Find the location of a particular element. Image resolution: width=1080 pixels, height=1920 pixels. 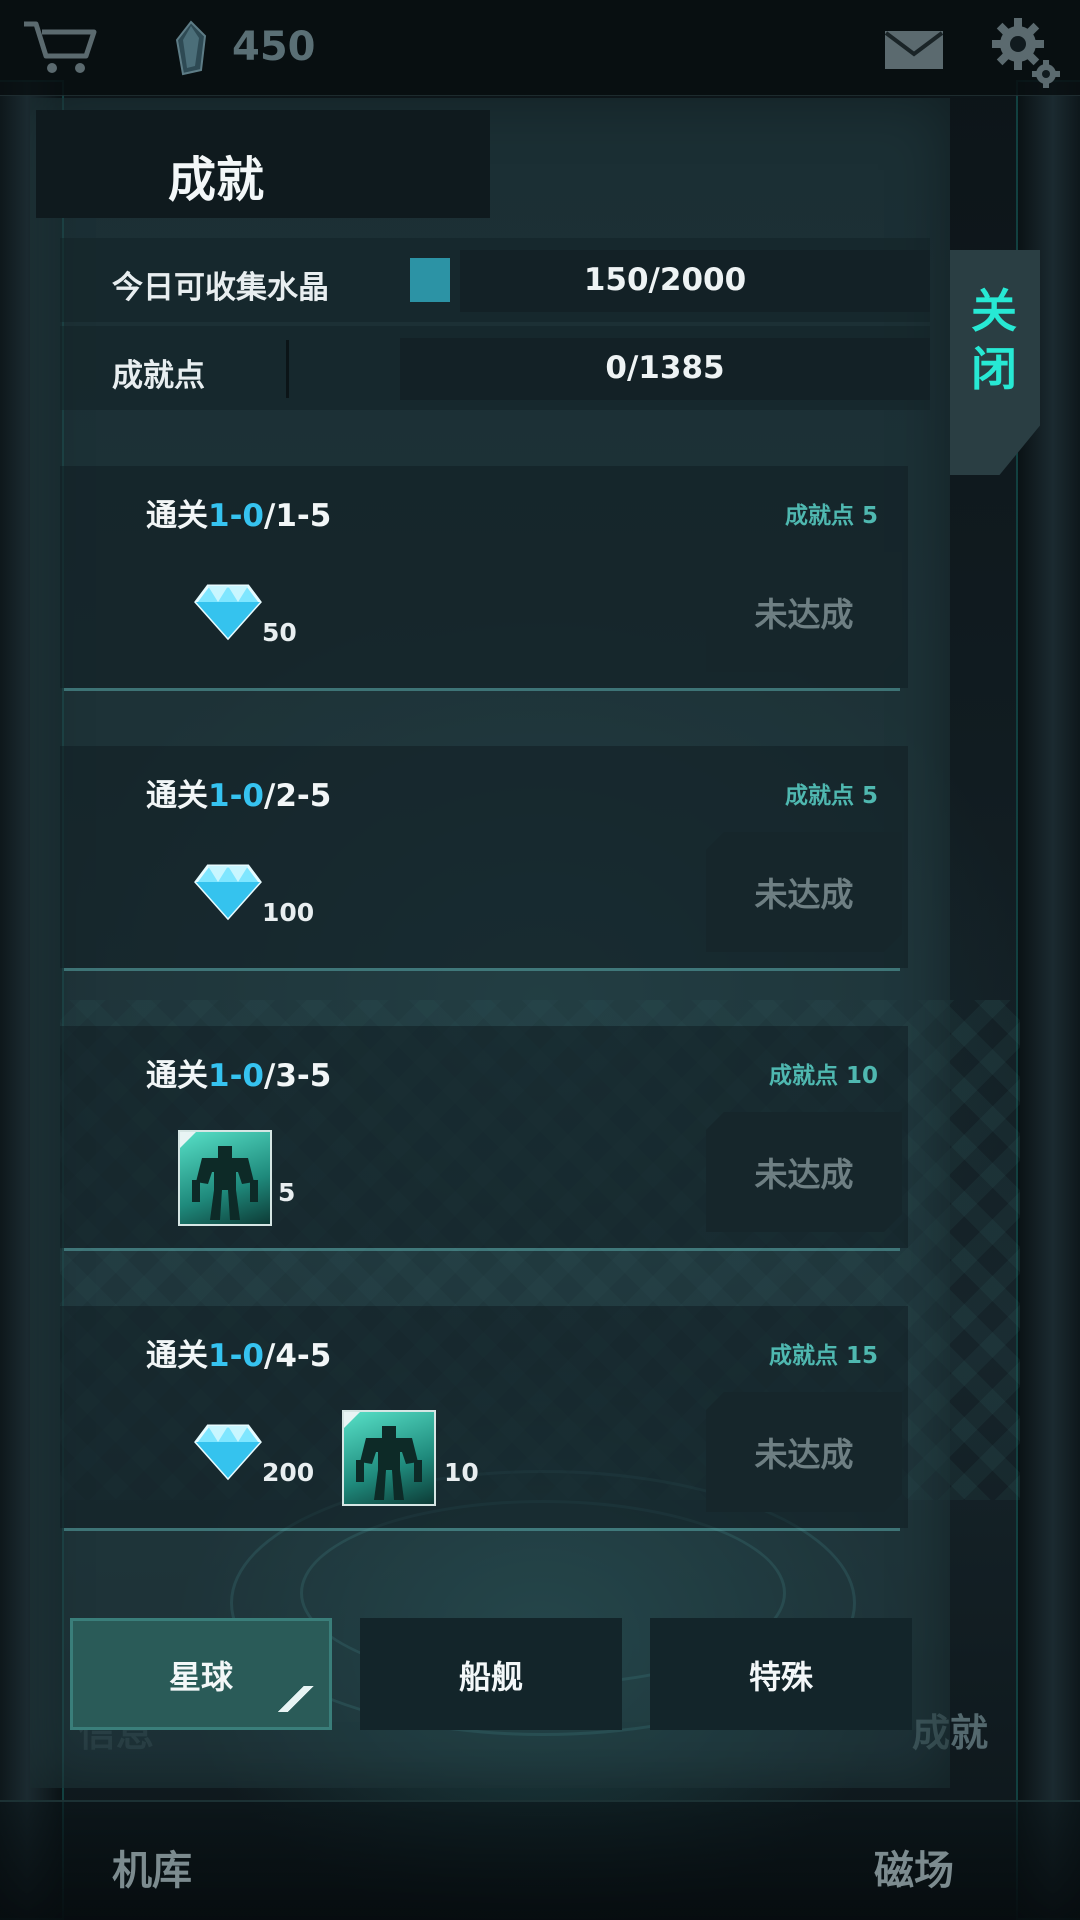

stat-label-crystals: 今日可收集水晶 is located at coordinates (220, 288).